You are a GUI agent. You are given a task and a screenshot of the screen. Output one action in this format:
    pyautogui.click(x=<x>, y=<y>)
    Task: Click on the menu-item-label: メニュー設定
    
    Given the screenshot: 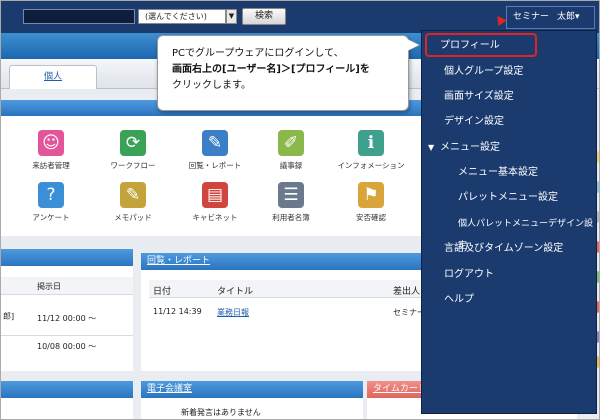 What is the action you would take?
    pyautogui.click(x=470, y=147)
    